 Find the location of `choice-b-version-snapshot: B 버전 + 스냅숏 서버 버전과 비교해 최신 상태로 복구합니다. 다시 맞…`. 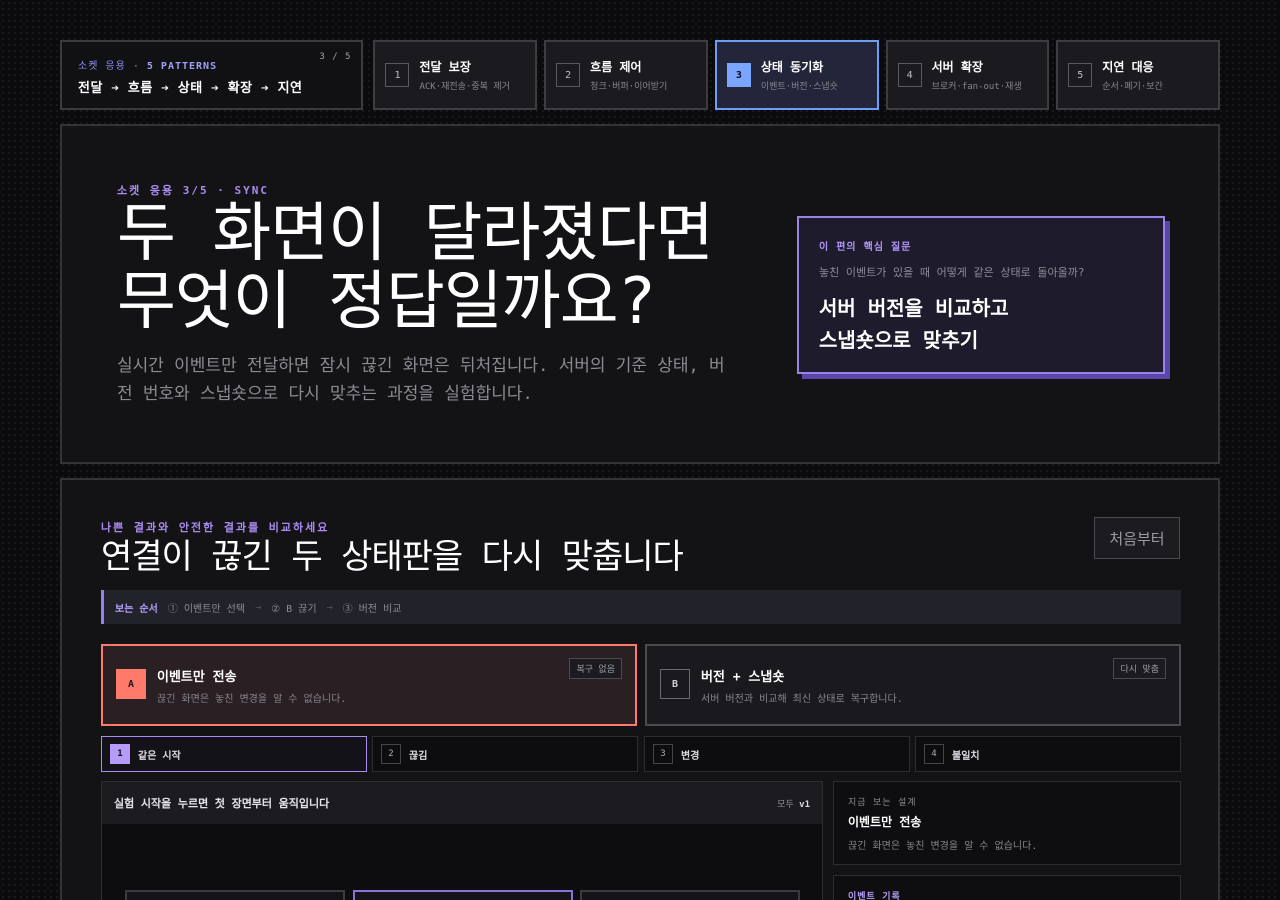

choice-b-version-snapshot: B 버전 + 스냅숏 서버 버전과 비교해 최신 상태로 복구합니다. 다시 맞… is located at coordinates (913, 685).